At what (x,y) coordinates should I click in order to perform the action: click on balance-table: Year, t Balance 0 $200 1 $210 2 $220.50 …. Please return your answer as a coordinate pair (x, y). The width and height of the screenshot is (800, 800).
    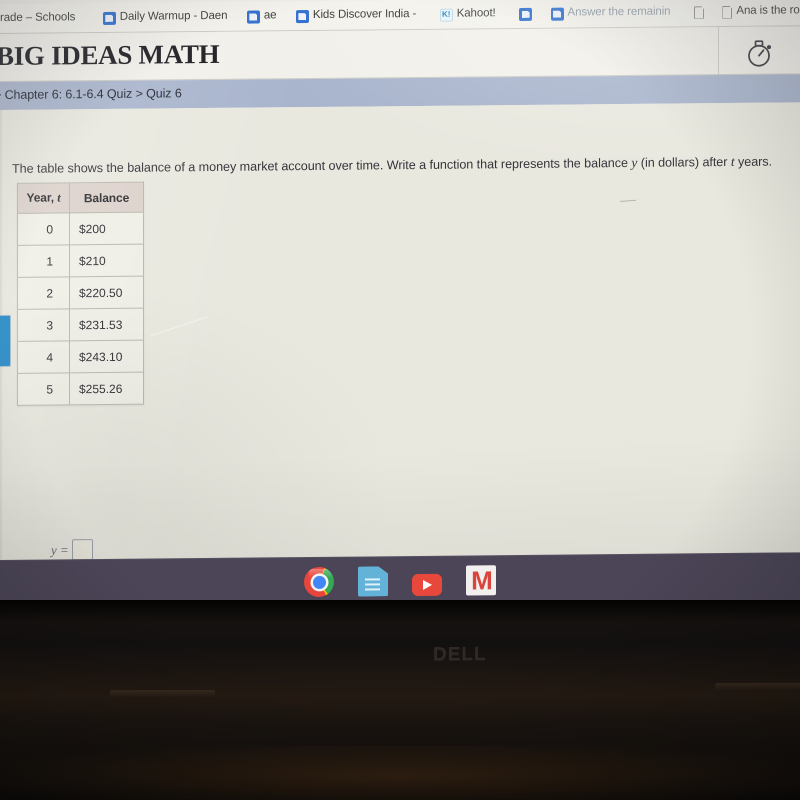
    Looking at the image, I should click on (80, 293).